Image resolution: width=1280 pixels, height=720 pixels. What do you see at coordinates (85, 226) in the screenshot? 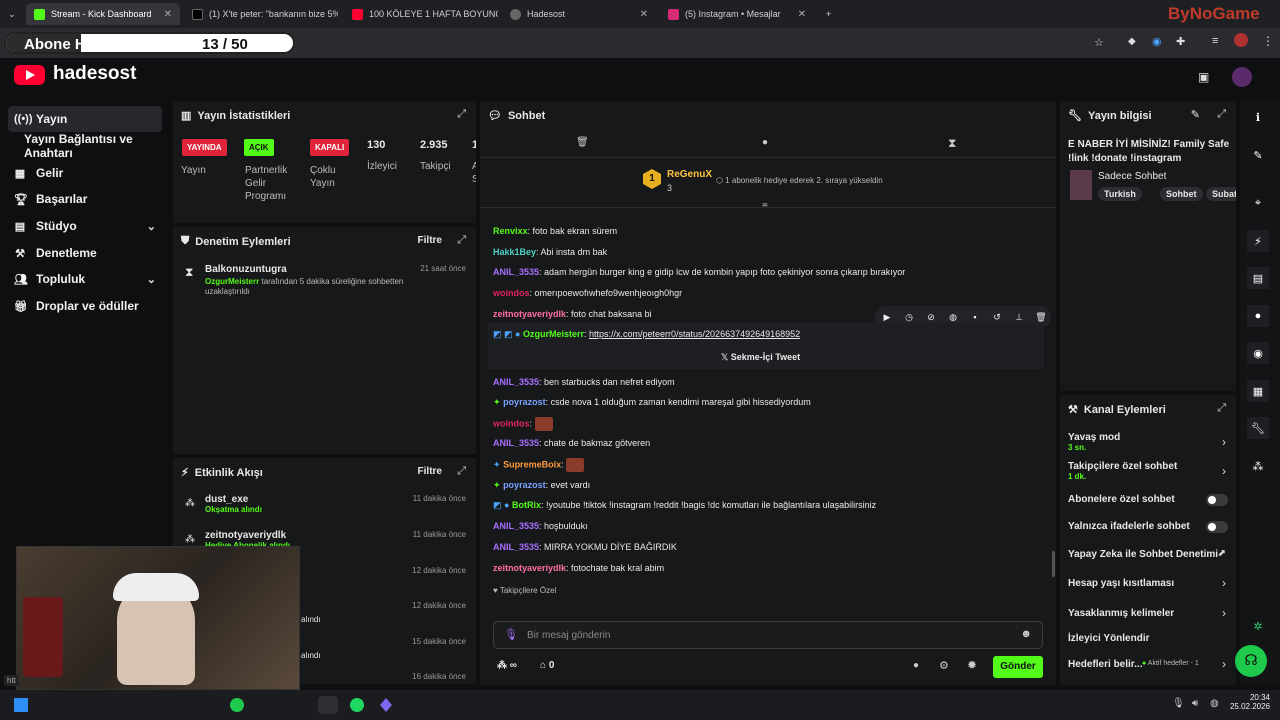
I see `nav-item-studyo: ▤ Stüdyo ⌄` at bounding box center [85, 226].